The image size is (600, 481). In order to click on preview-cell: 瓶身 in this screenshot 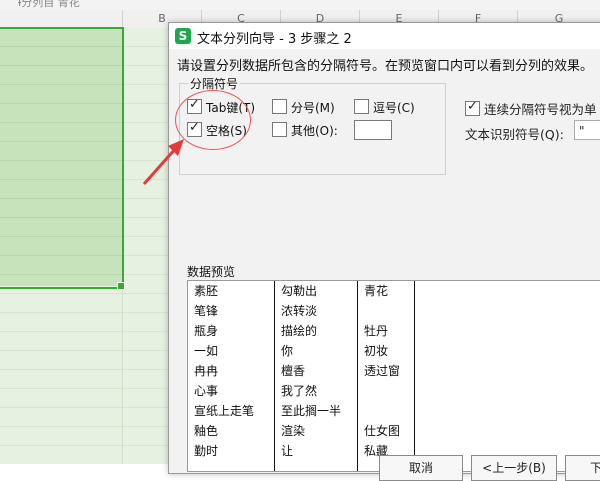, I will do `click(206, 331)`.